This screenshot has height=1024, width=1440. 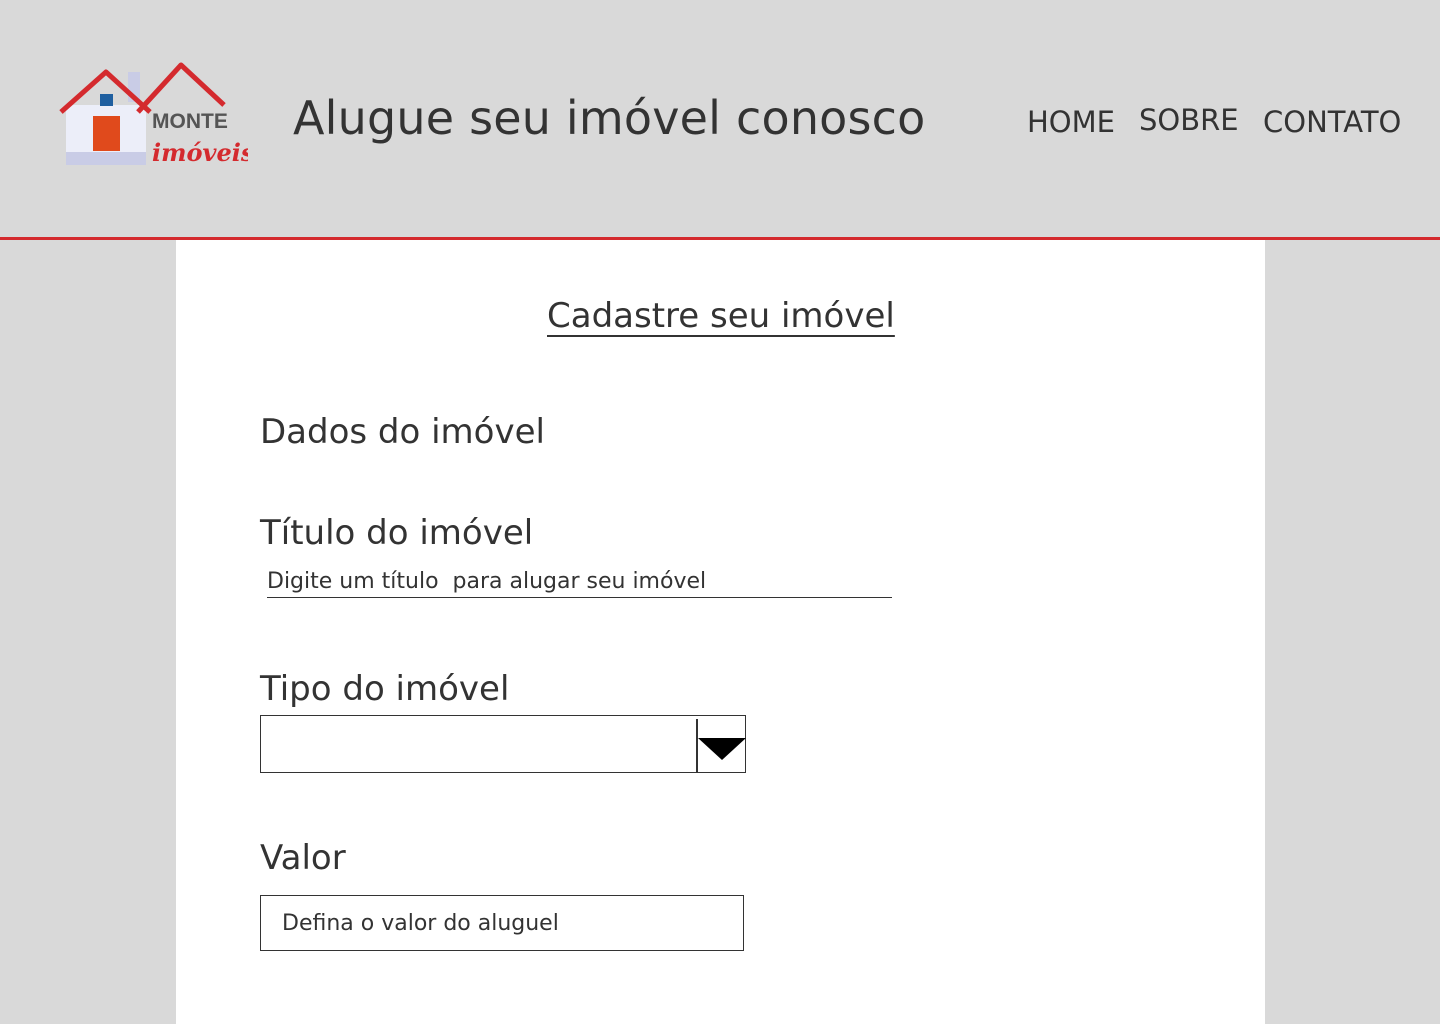 What do you see at coordinates (503, 744) in the screenshot?
I see `tipo-select` at bounding box center [503, 744].